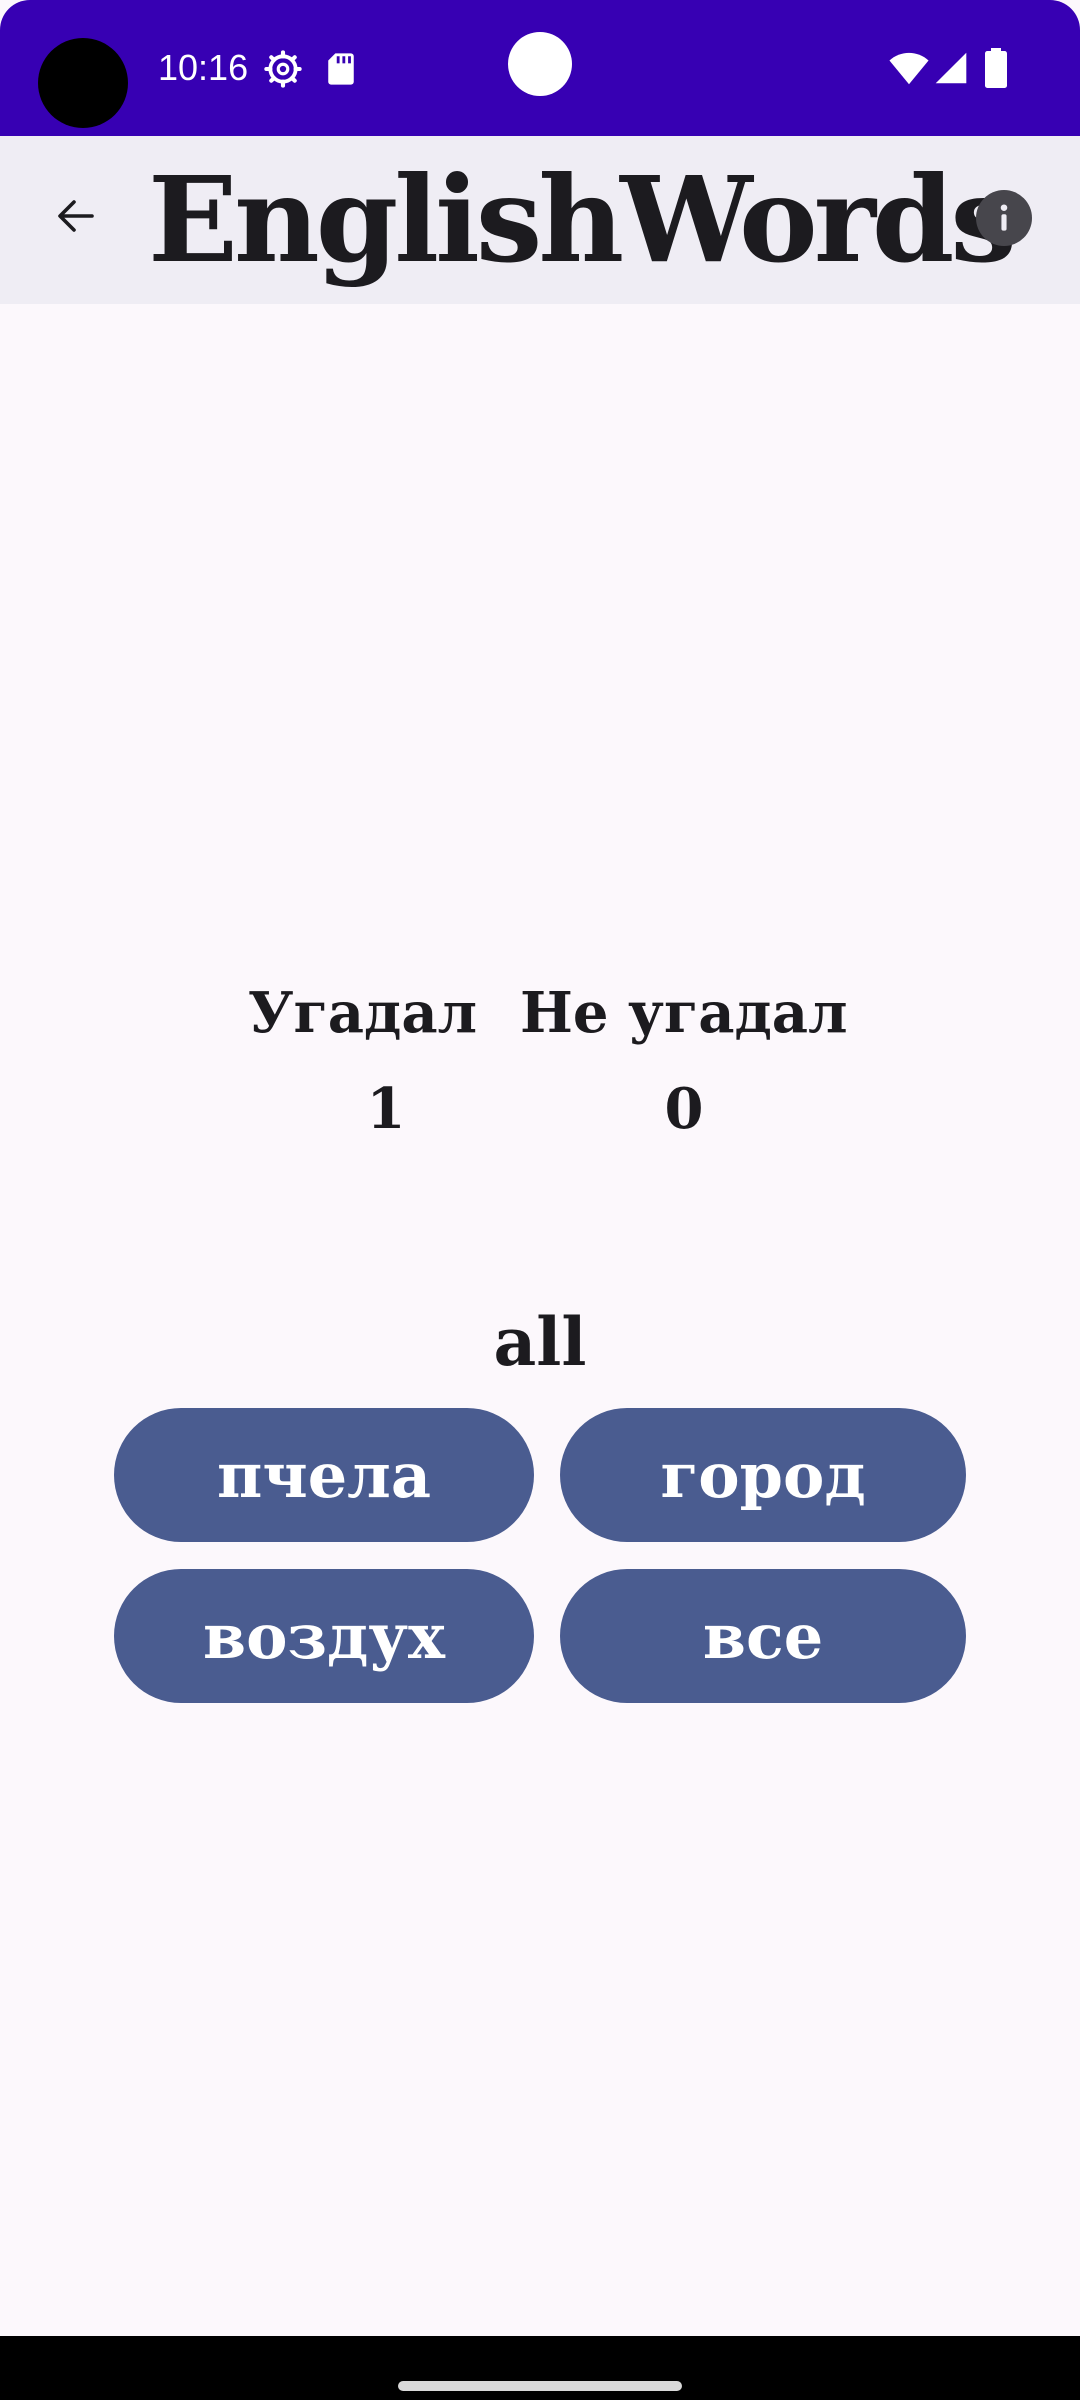  I want to click on app-title: EnglishWords, so click(582, 219).